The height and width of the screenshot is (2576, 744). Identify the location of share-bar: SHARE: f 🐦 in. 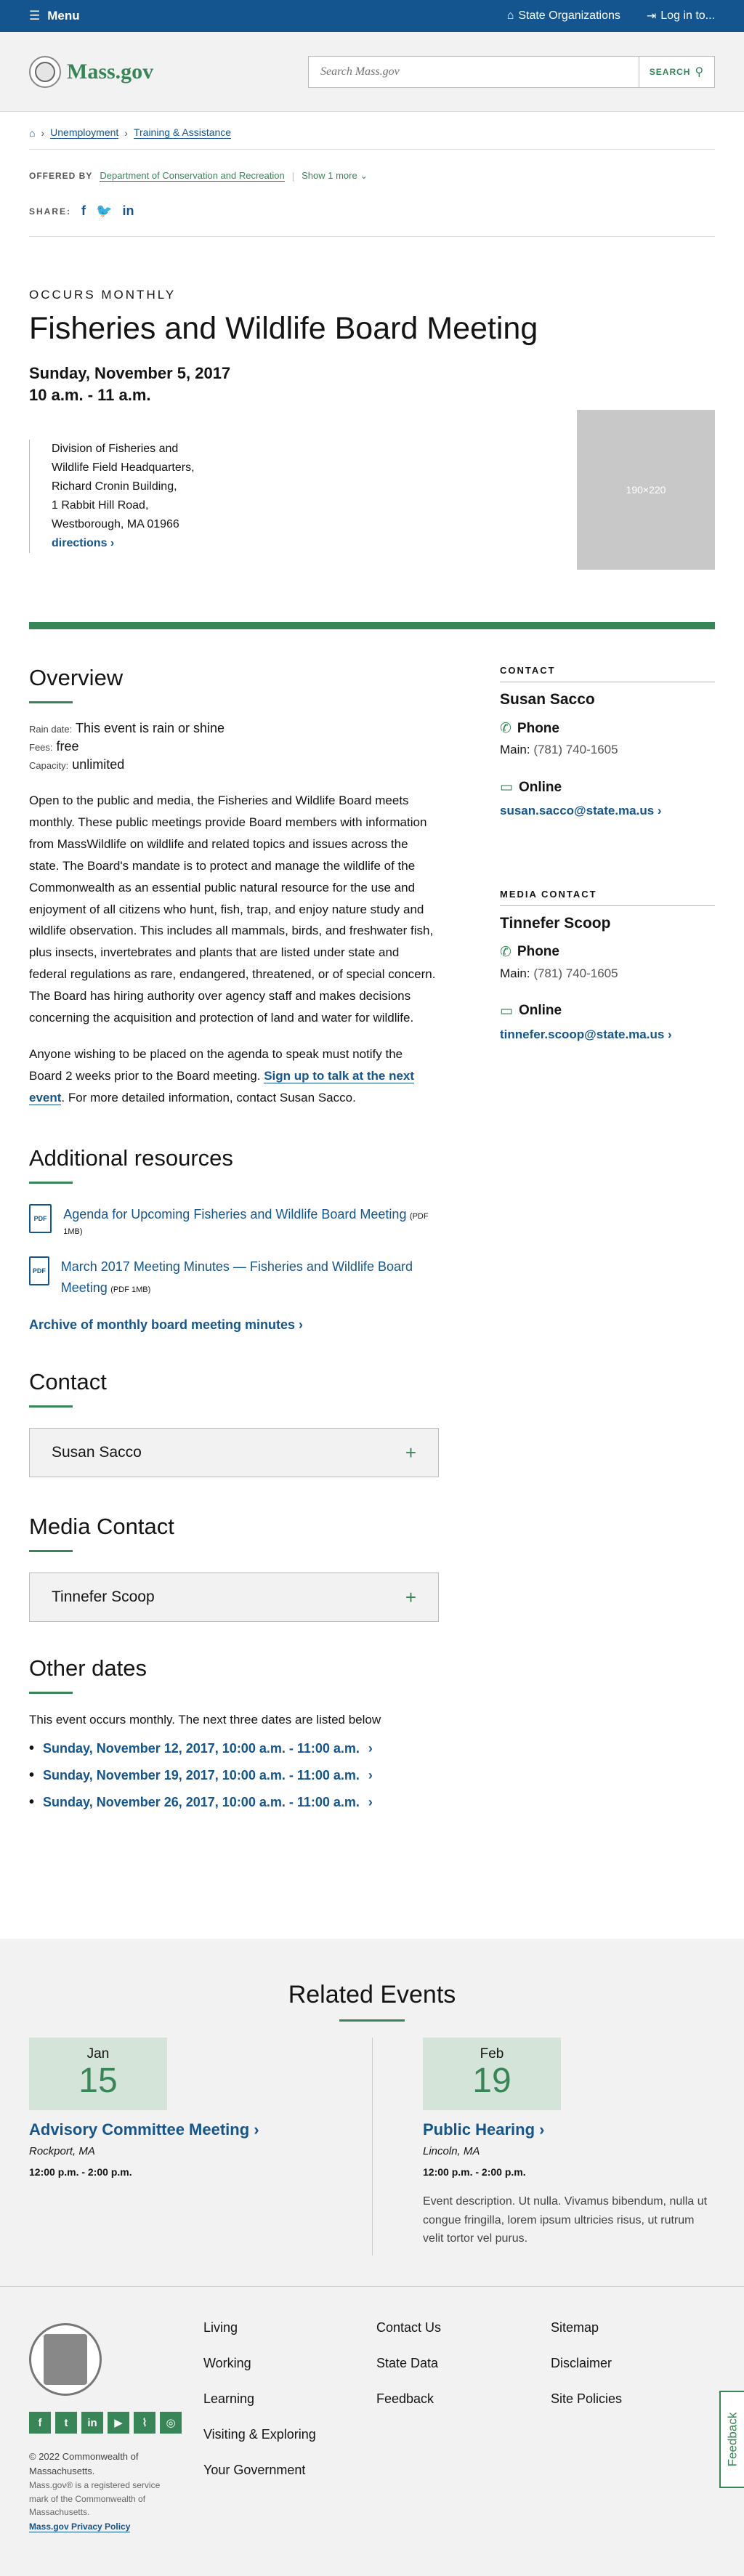
(372, 201).